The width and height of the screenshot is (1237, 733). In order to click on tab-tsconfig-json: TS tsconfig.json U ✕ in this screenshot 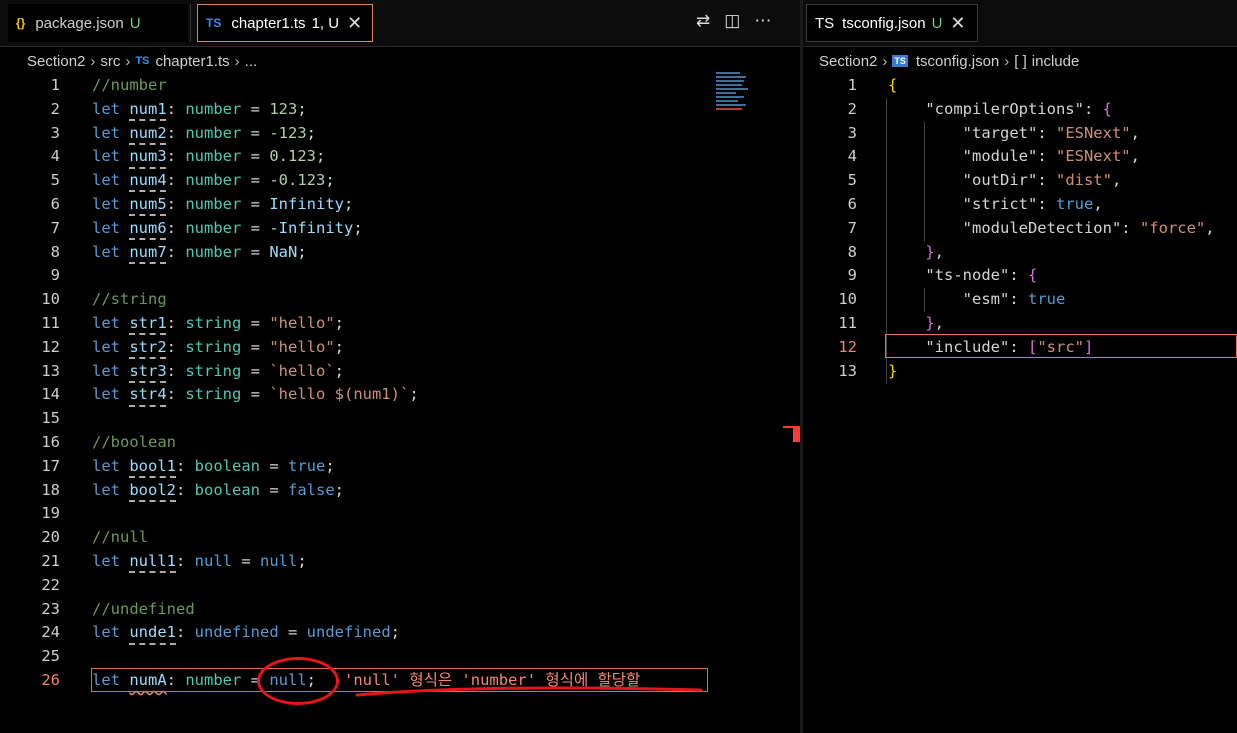, I will do `click(892, 23)`.